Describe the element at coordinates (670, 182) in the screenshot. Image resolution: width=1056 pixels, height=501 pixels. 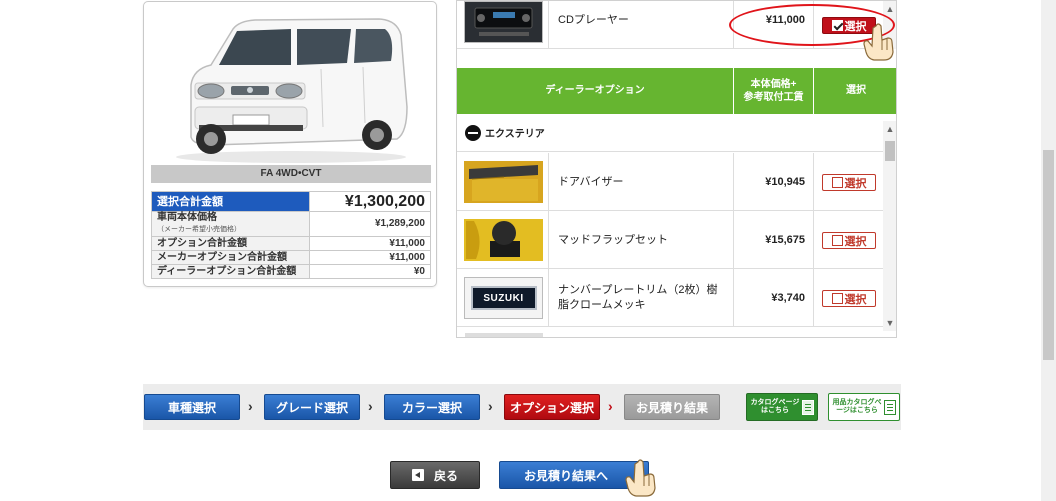
I see `option-row-door-visor: ドアバイザー ¥10,945 選択` at that location.